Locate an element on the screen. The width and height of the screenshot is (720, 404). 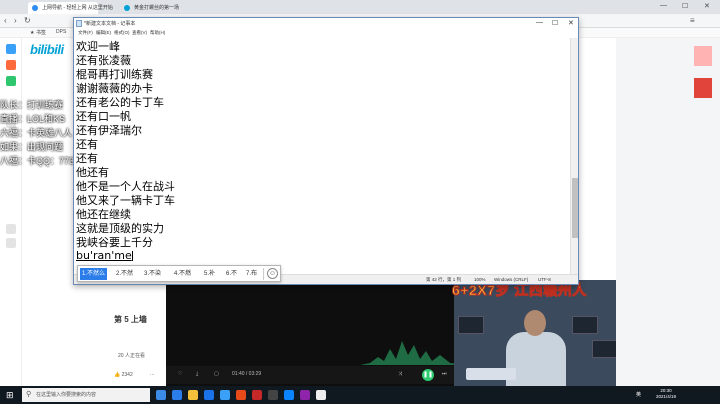
bookmark-label: 书签 is located at coordinates (40, 33).